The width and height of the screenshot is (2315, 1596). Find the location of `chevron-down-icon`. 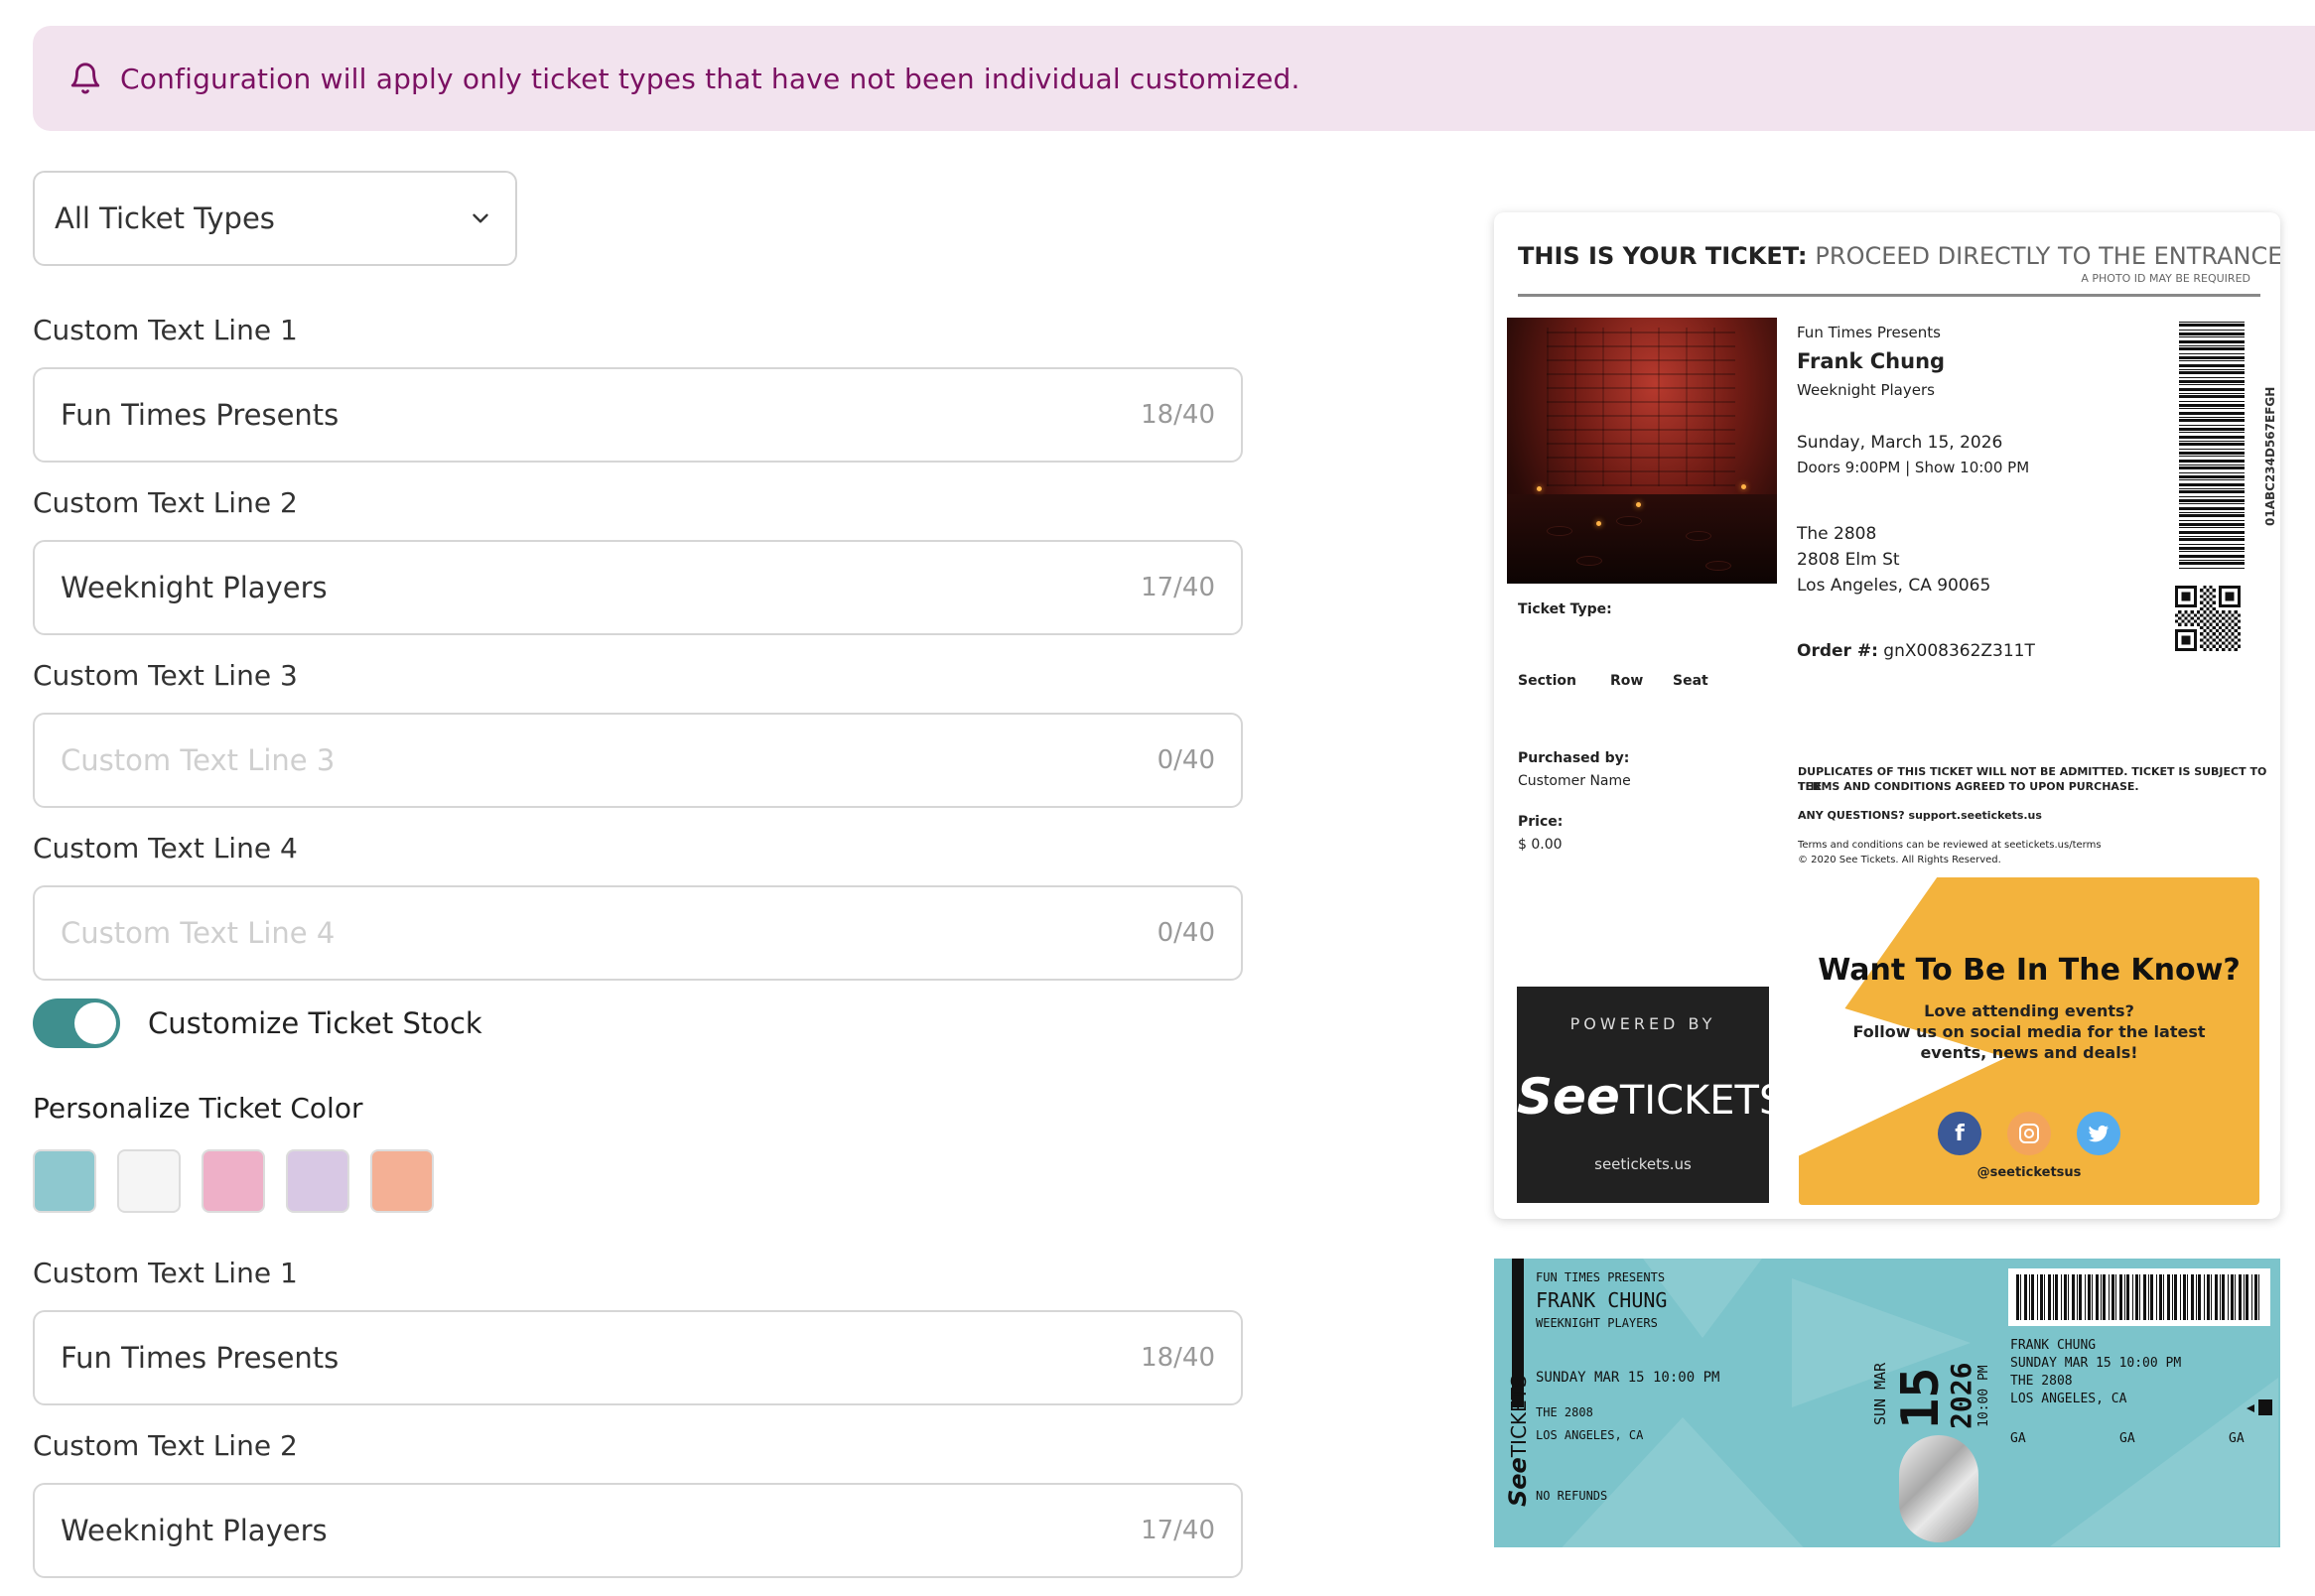

chevron-down-icon is located at coordinates (480, 218).